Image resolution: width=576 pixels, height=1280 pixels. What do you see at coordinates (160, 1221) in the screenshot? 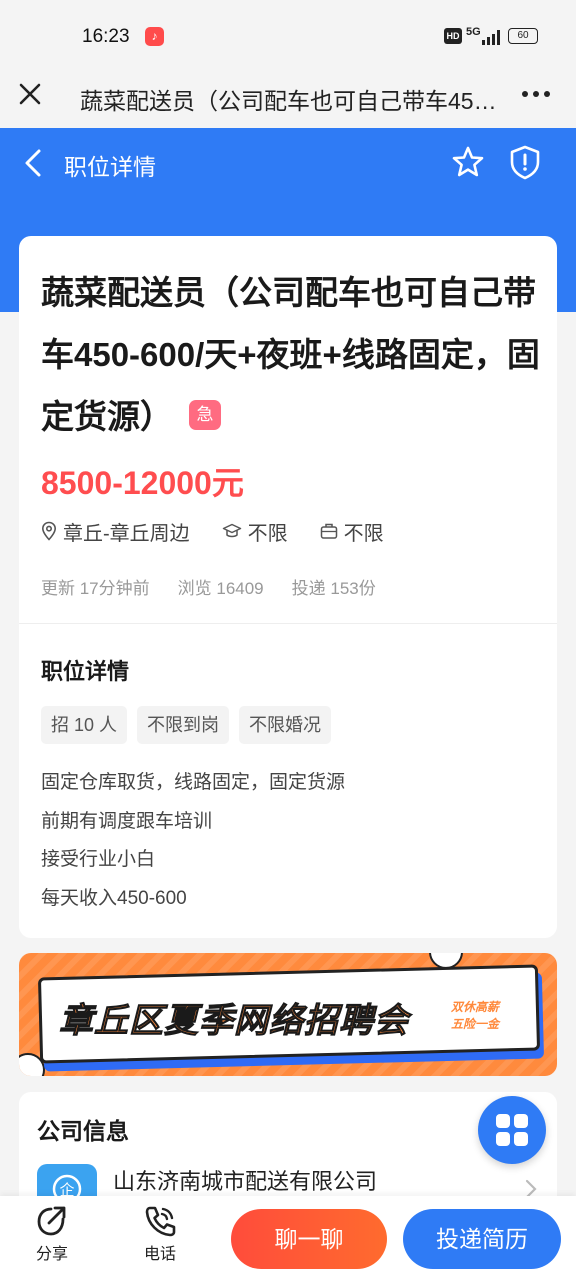
I see `phone-icon` at bounding box center [160, 1221].